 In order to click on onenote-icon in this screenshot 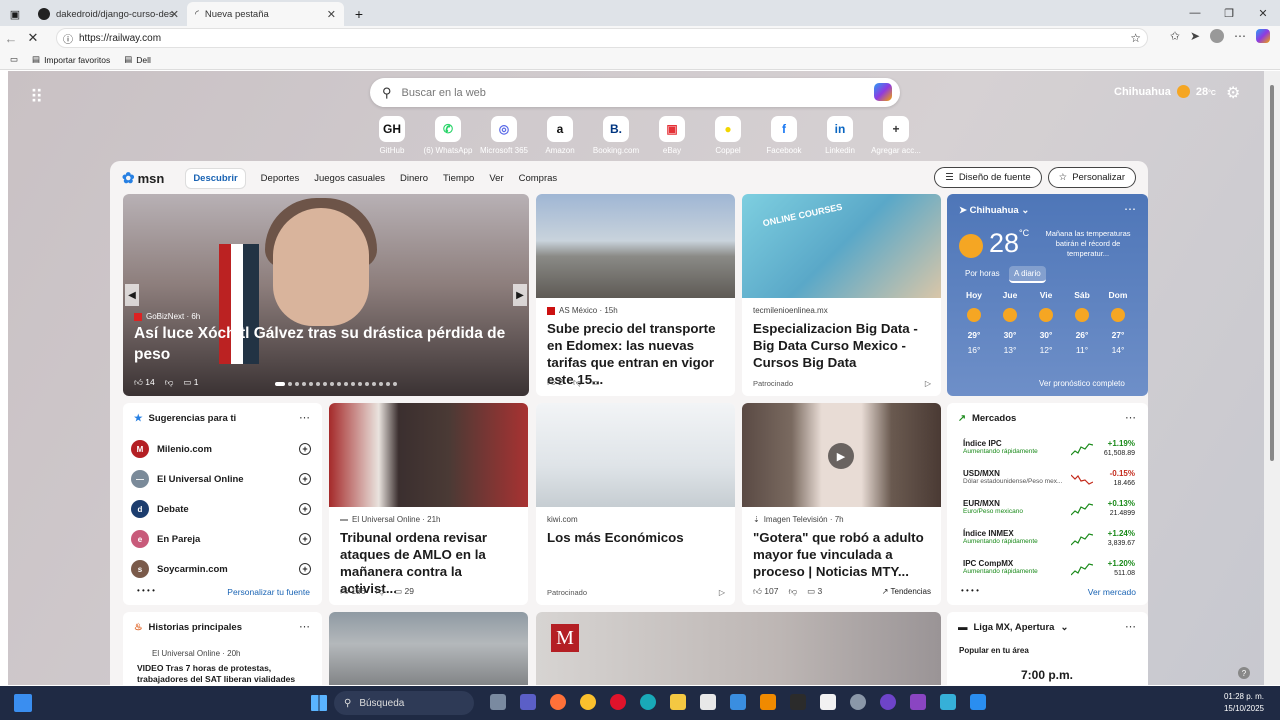, I will do `click(918, 702)`.